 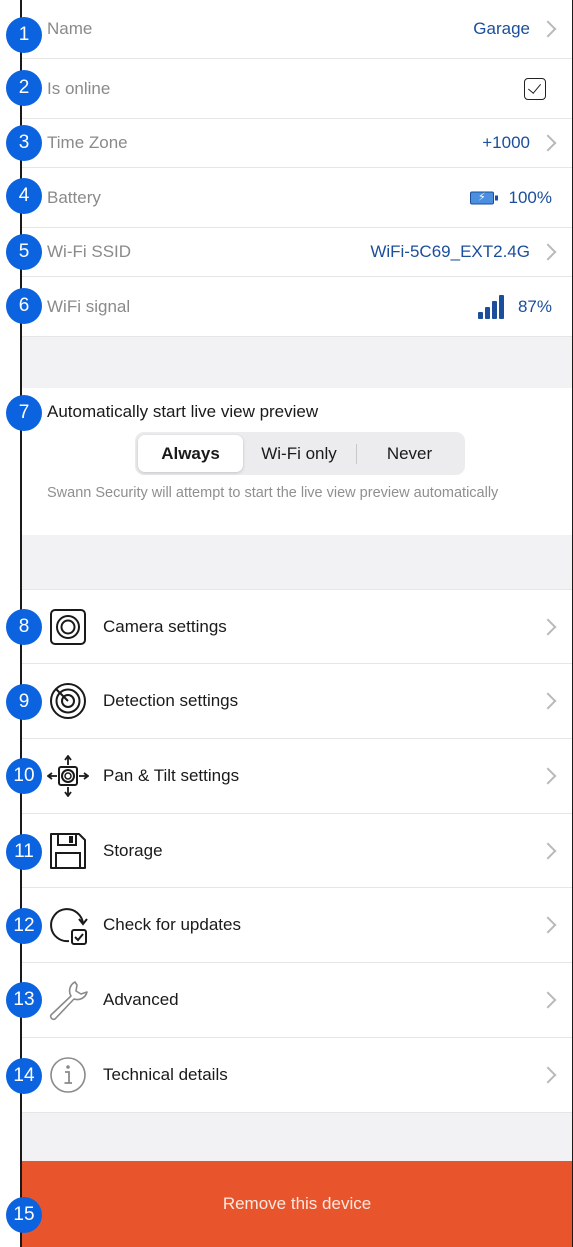 What do you see at coordinates (165, 1074) in the screenshot?
I see `technical-details-label: Technical details` at bounding box center [165, 1074].